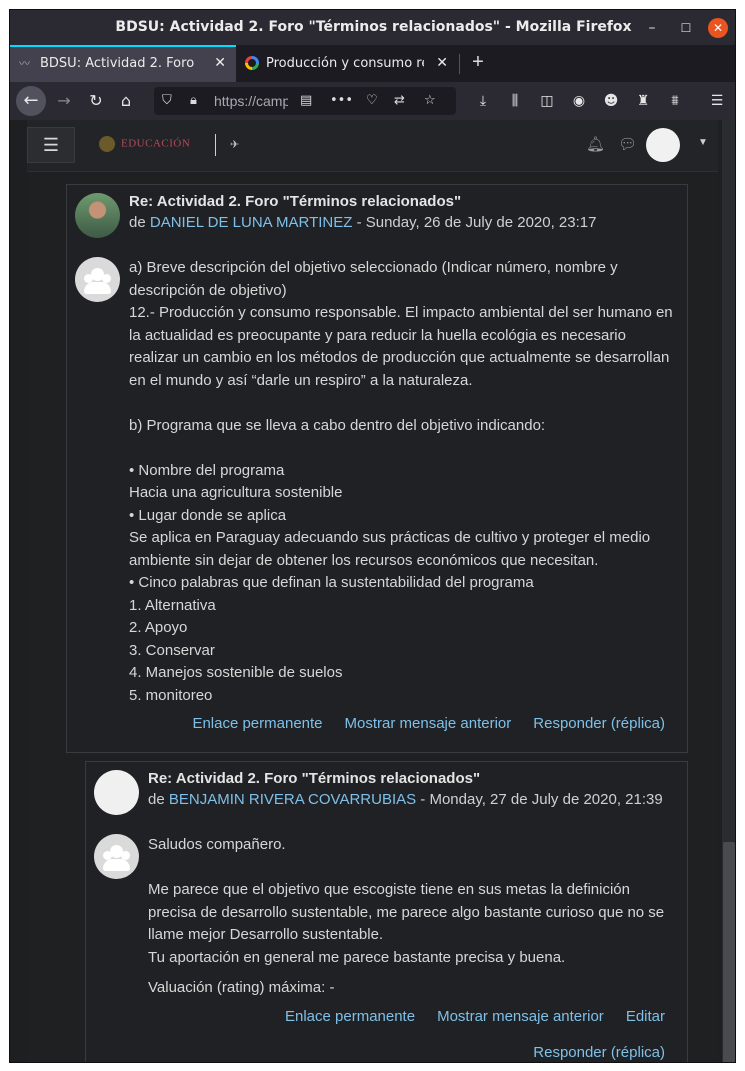 The width and height of the screenshot is (745, 1071). What do you see at coordinates (717, 101) in the screenshot?
I see `menu-icon: ☰` at bounding box center [717, 101].